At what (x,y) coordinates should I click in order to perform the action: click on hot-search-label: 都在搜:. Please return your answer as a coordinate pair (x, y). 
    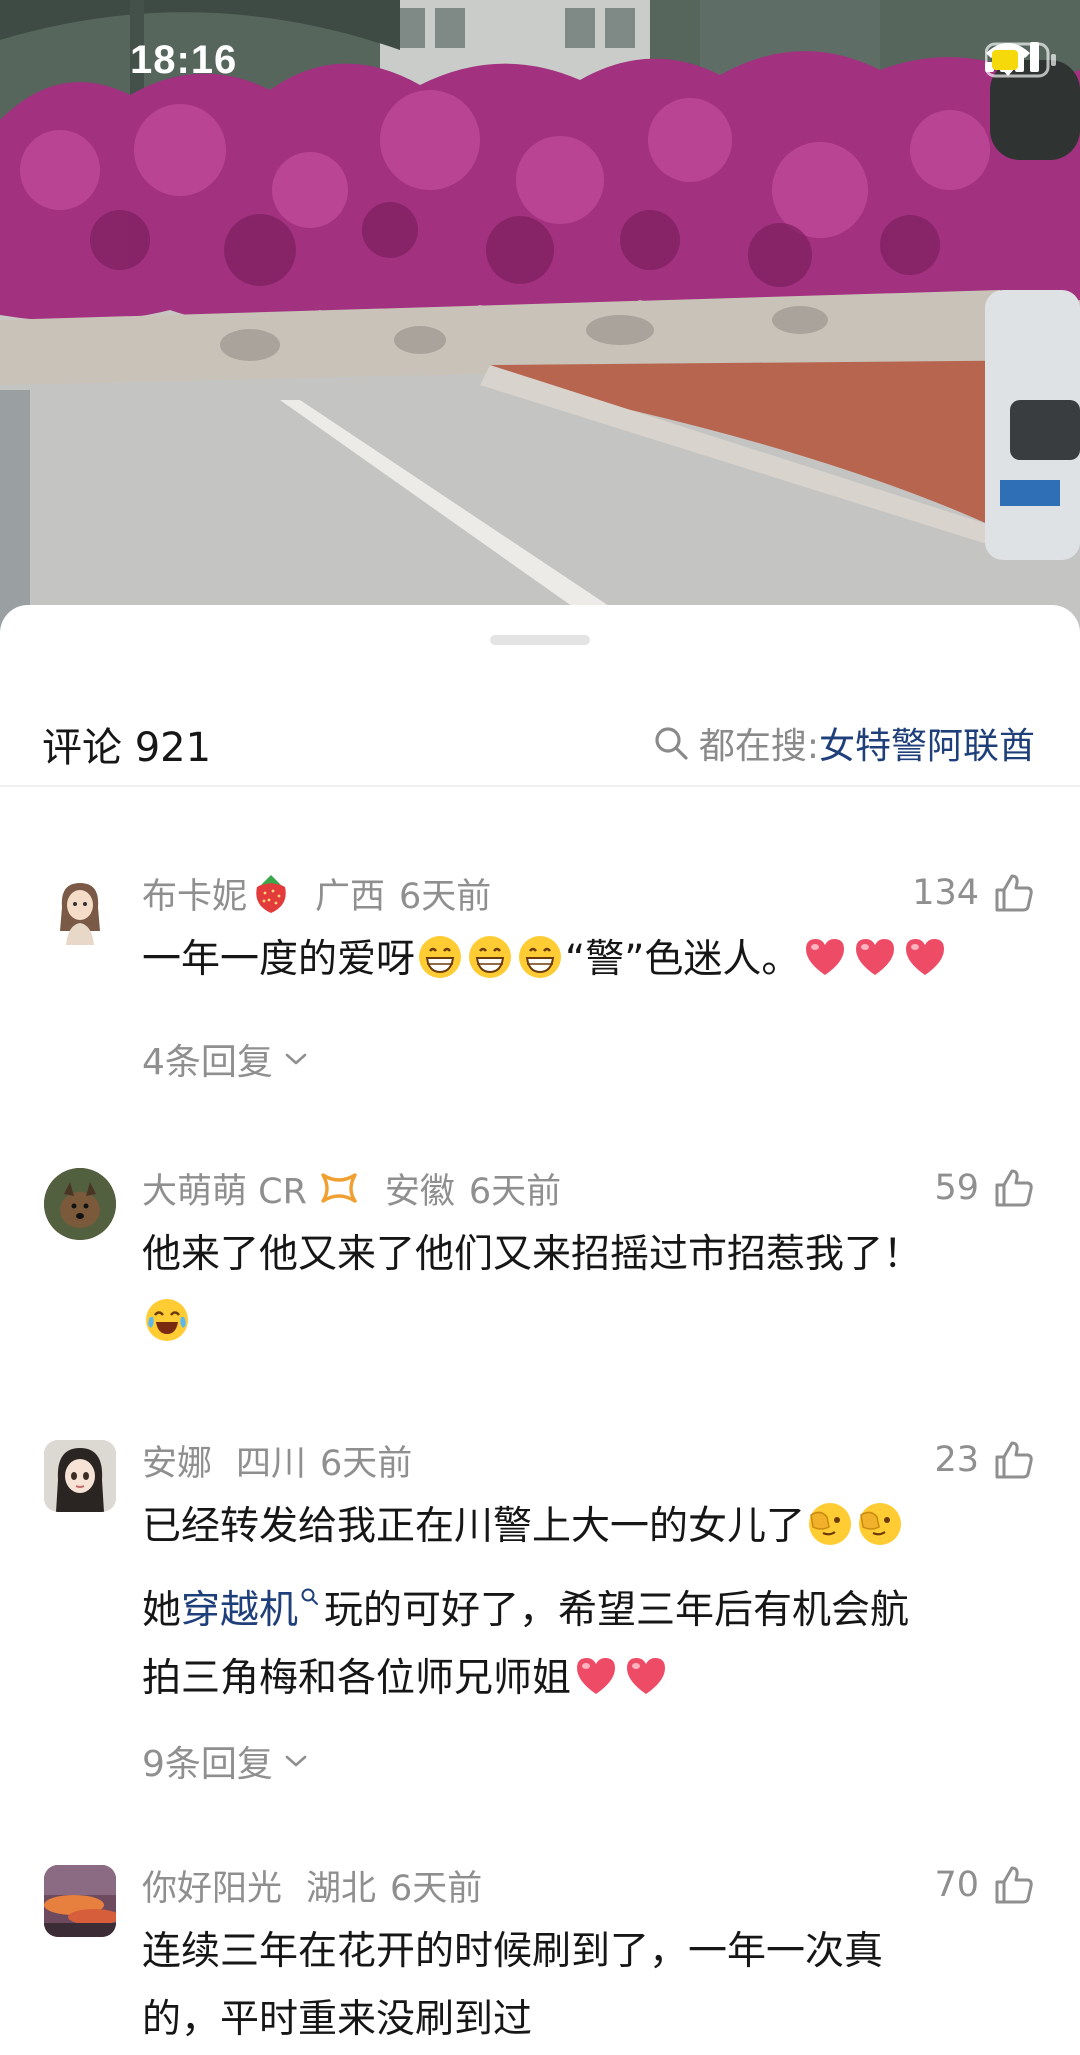
    Looking at the image, I should click on (758, 746).